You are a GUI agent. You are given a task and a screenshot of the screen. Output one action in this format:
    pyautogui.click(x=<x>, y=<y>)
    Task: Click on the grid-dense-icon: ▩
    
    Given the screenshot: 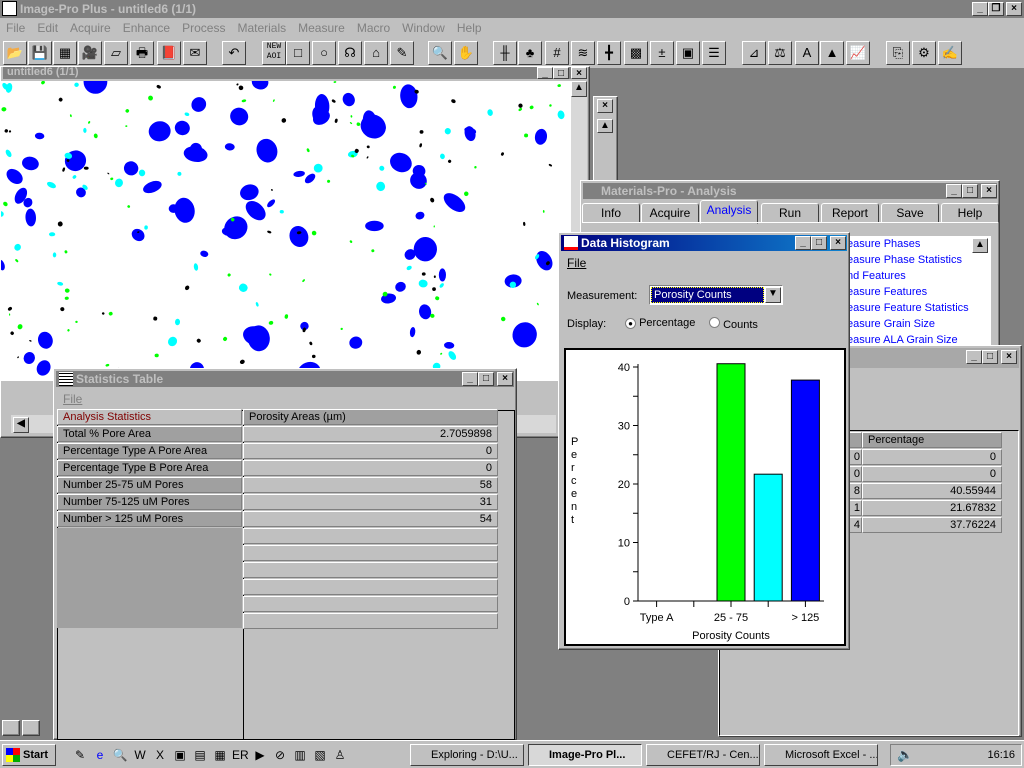 What is the action you would take?
    pyautogui.click(x=636, y=53)
    